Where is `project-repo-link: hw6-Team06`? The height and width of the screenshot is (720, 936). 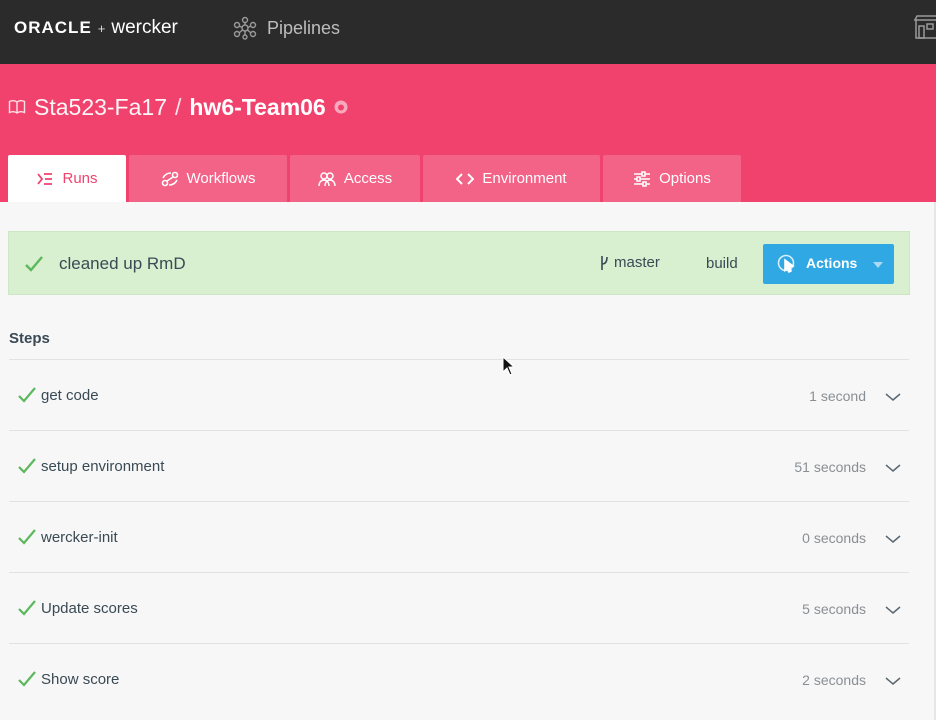 project-repo-link: hw6-Team06 is located at coordinates (257, 107).